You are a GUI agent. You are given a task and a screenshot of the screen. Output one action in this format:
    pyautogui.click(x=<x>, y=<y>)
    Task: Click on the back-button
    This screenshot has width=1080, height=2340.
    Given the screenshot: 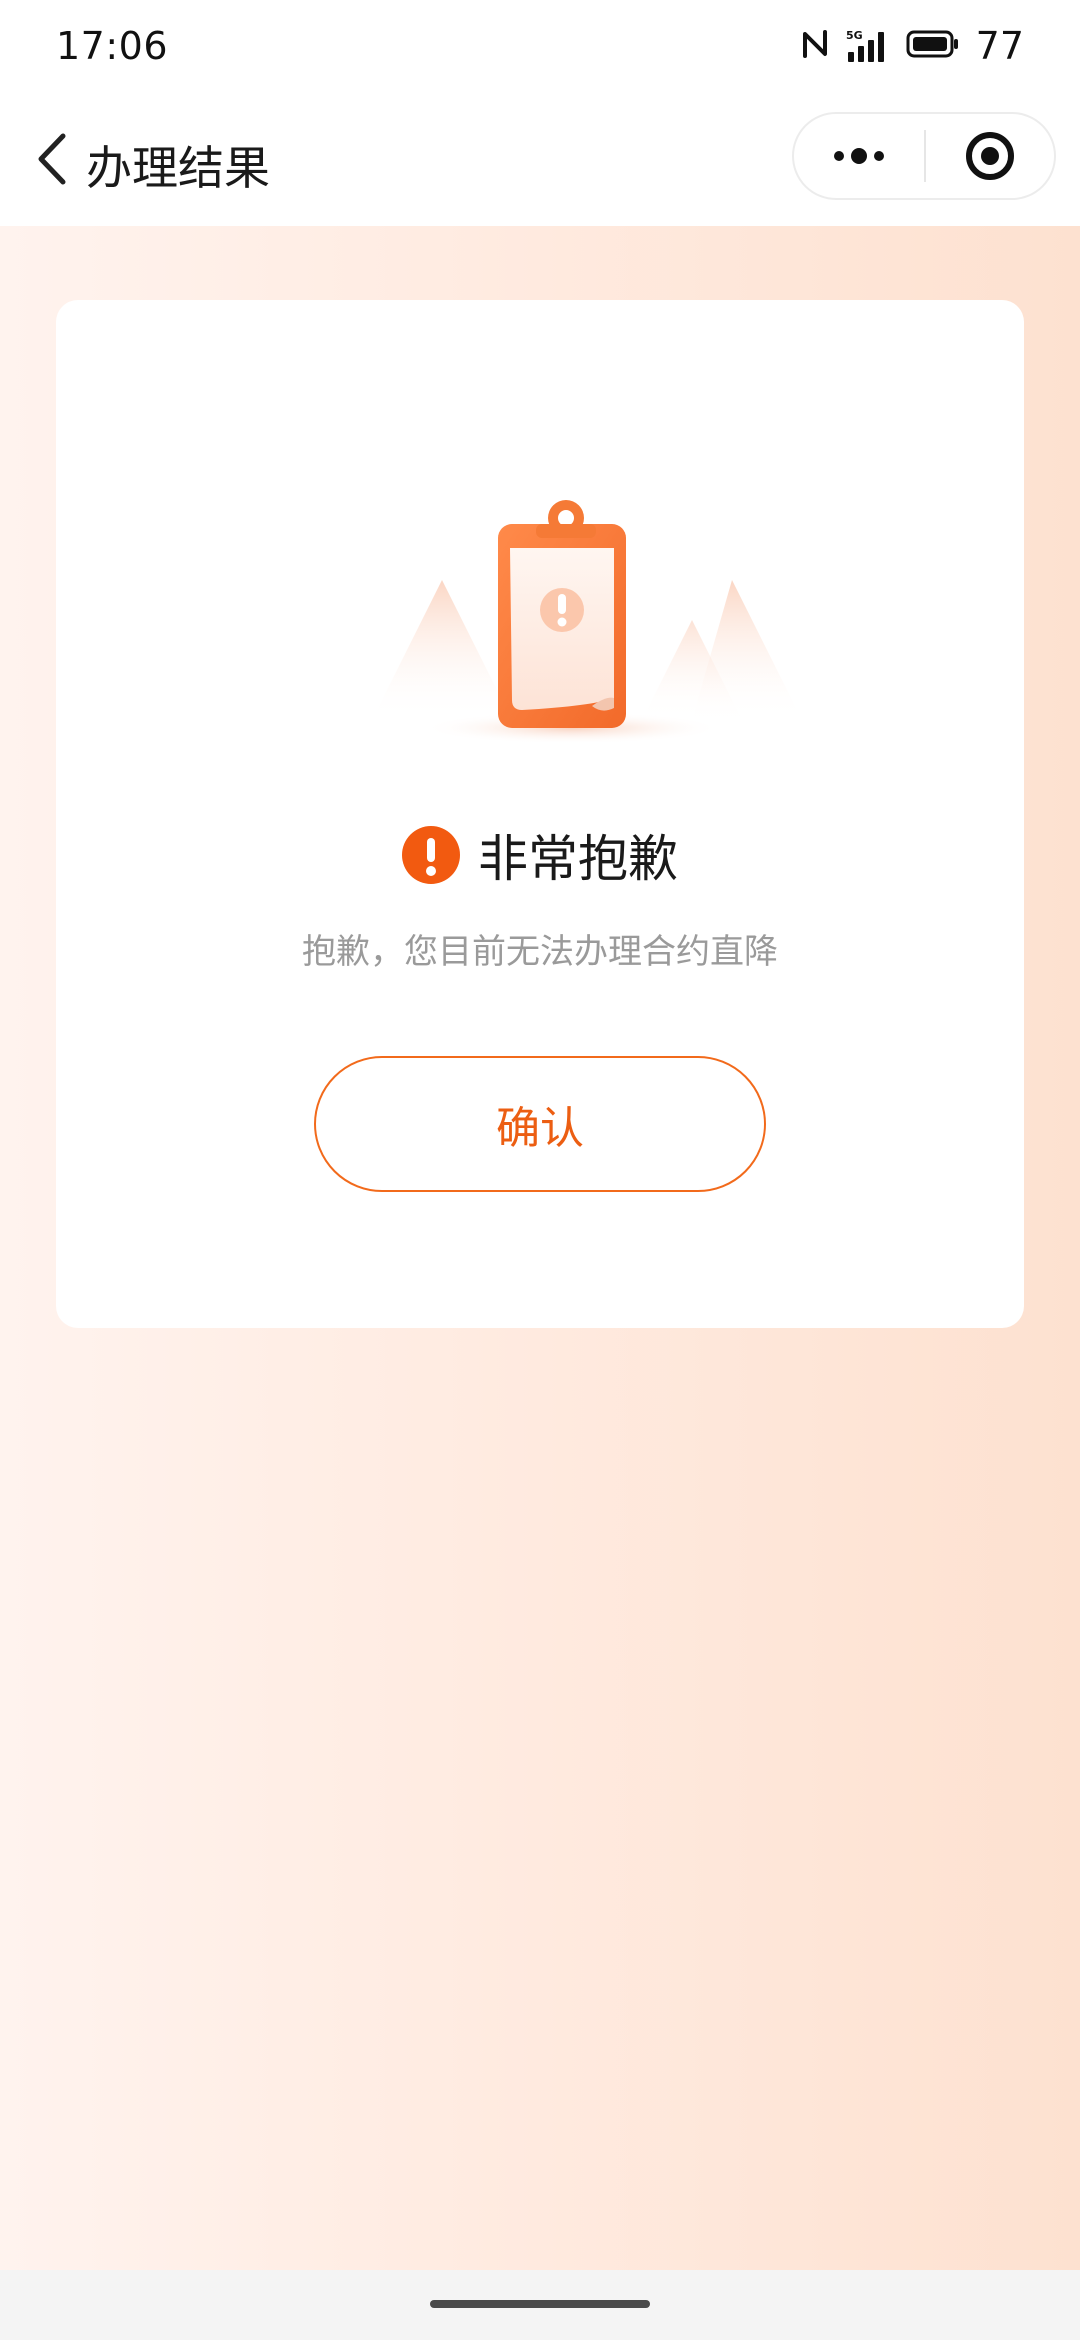 What is the action you would take?
    pyautogui.click(x=52, y=159)
    